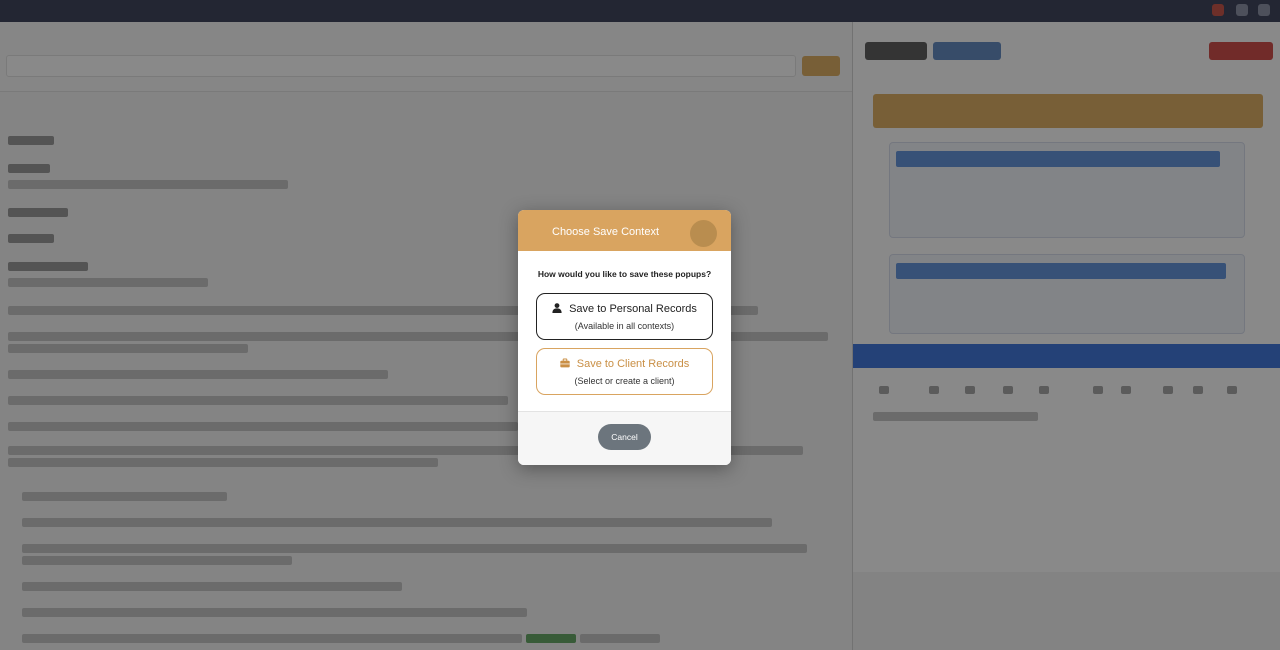 The image size is (1280, 650). I want to click on modal-header: Choose Save Context, so click(624, 230).